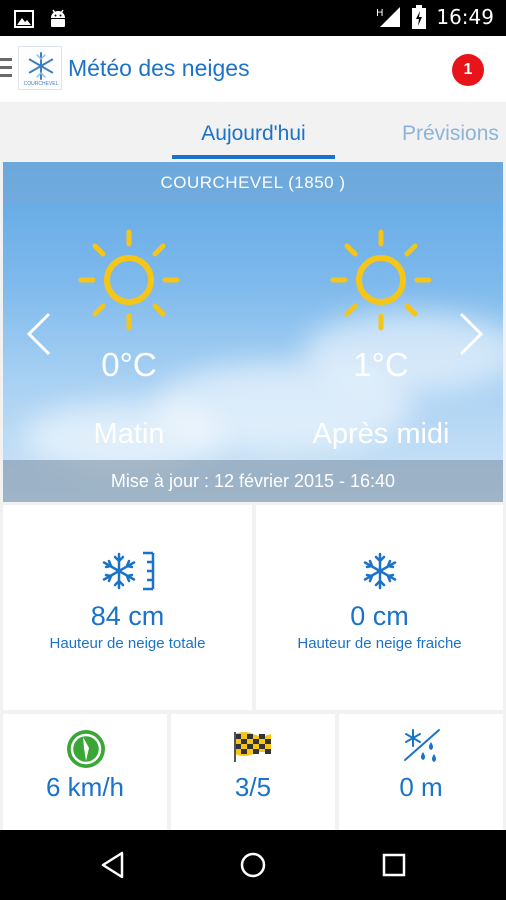 The image size is (506, 900). What do you see at coordinates (128, 571) in the screenshot?
I see `snow-gauge-icon` at bounding box center [128, 571].